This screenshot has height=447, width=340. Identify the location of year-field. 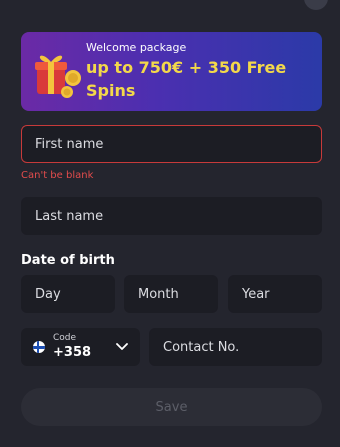
(275, 294).